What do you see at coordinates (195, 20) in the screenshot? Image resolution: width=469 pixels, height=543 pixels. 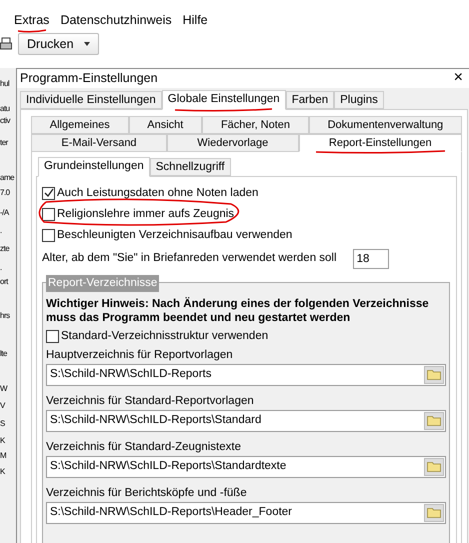 I see `menu-item: Hilfe` at bounding box center [195, 20].